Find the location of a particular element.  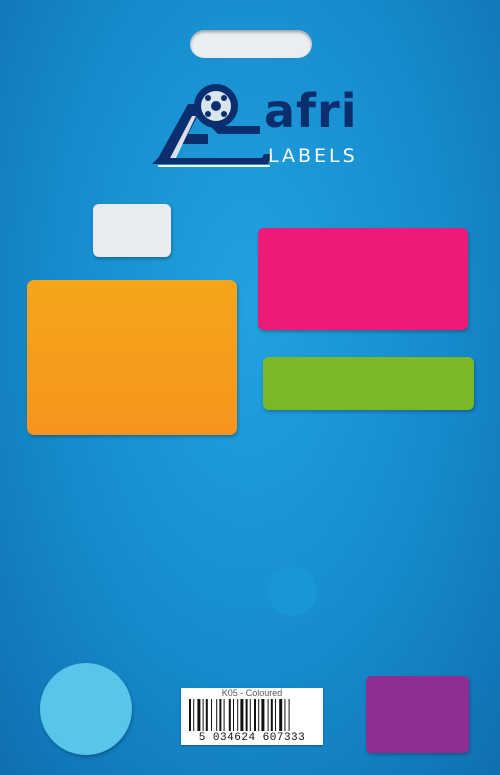

label-roll-icon is located at coordinates (212, 125).